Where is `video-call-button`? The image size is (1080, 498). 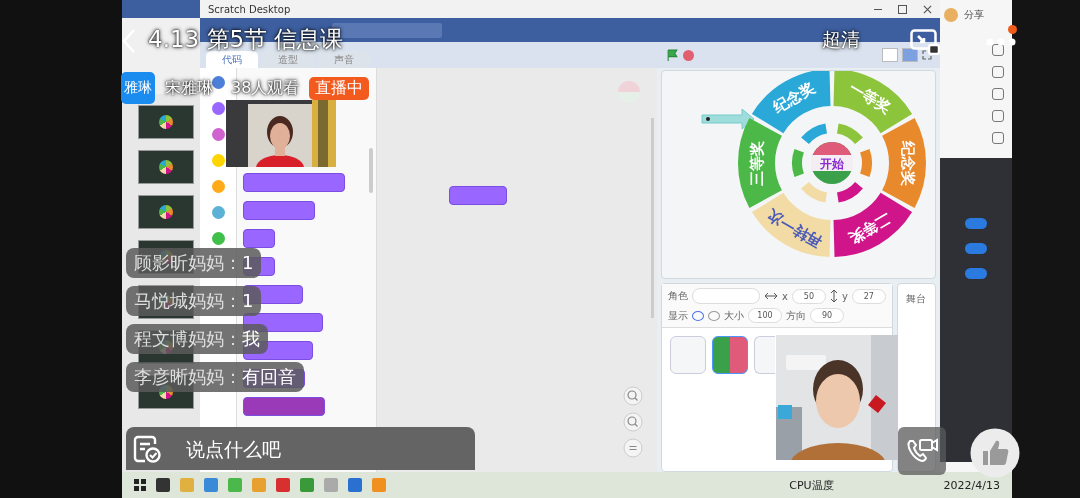 video-call-button is located at coordinates (922, 451).